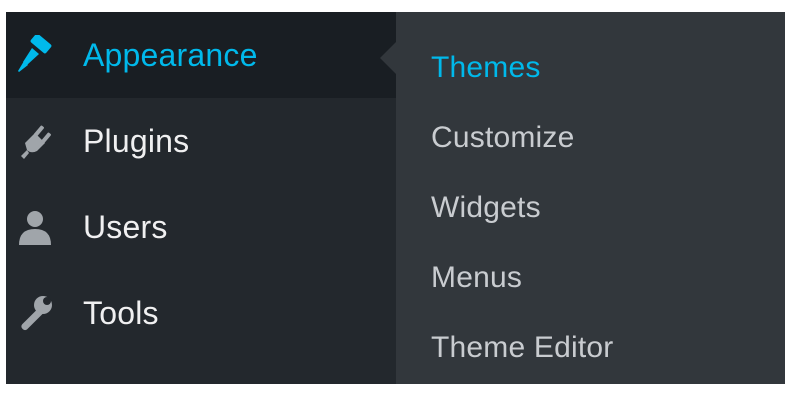 This screenshot has height=396, width=791. Describe the element at coordinates (35, 227) in the screenshot. I see `user-icon` at that location.